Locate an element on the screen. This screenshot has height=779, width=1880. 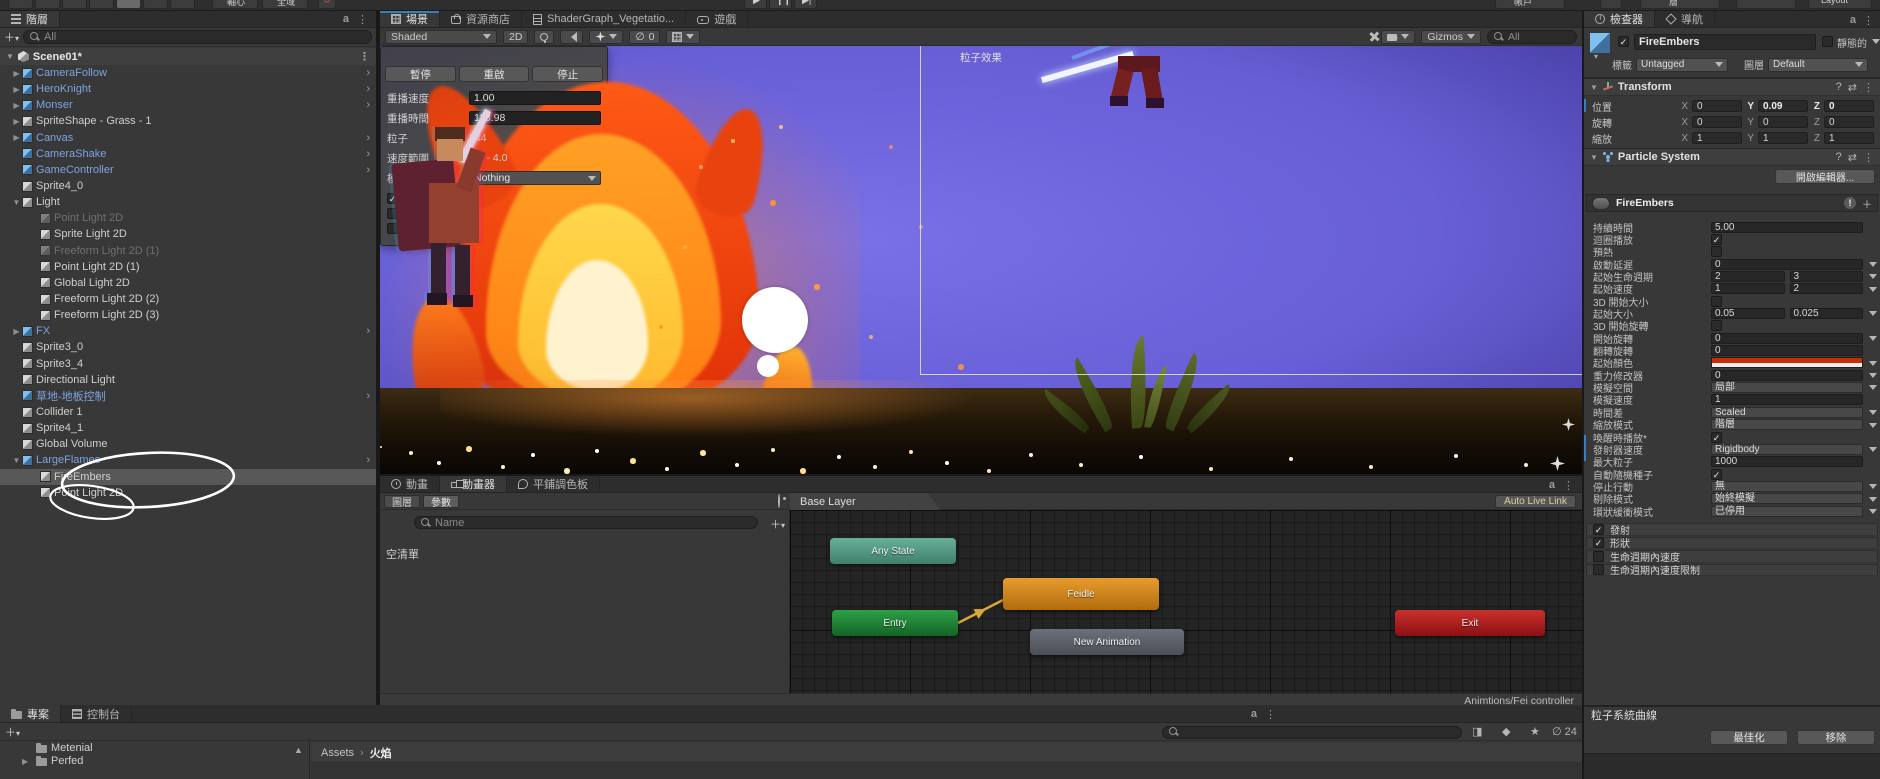
cloud-icon is located at coordinates (1611, 4).